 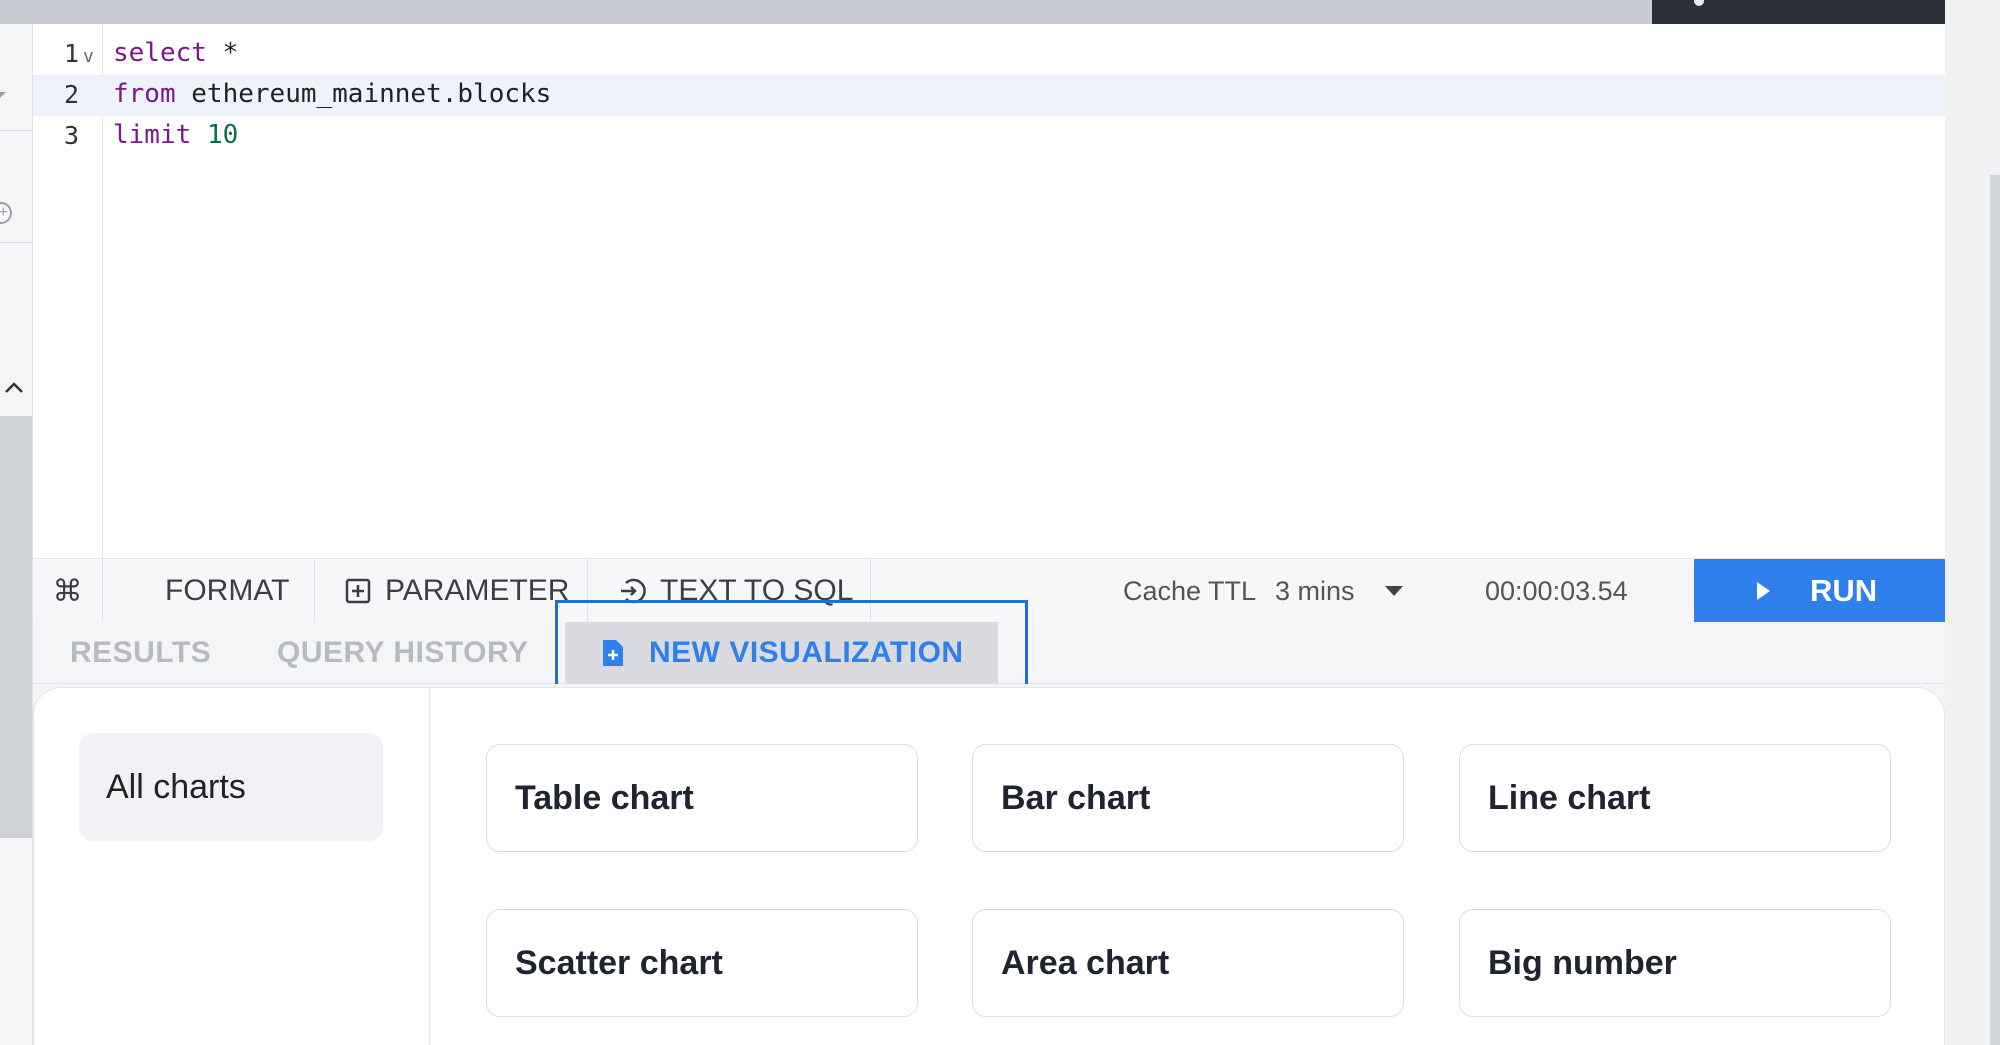 I want to click on format-label: FORMAT, so click(x=227, y=590).